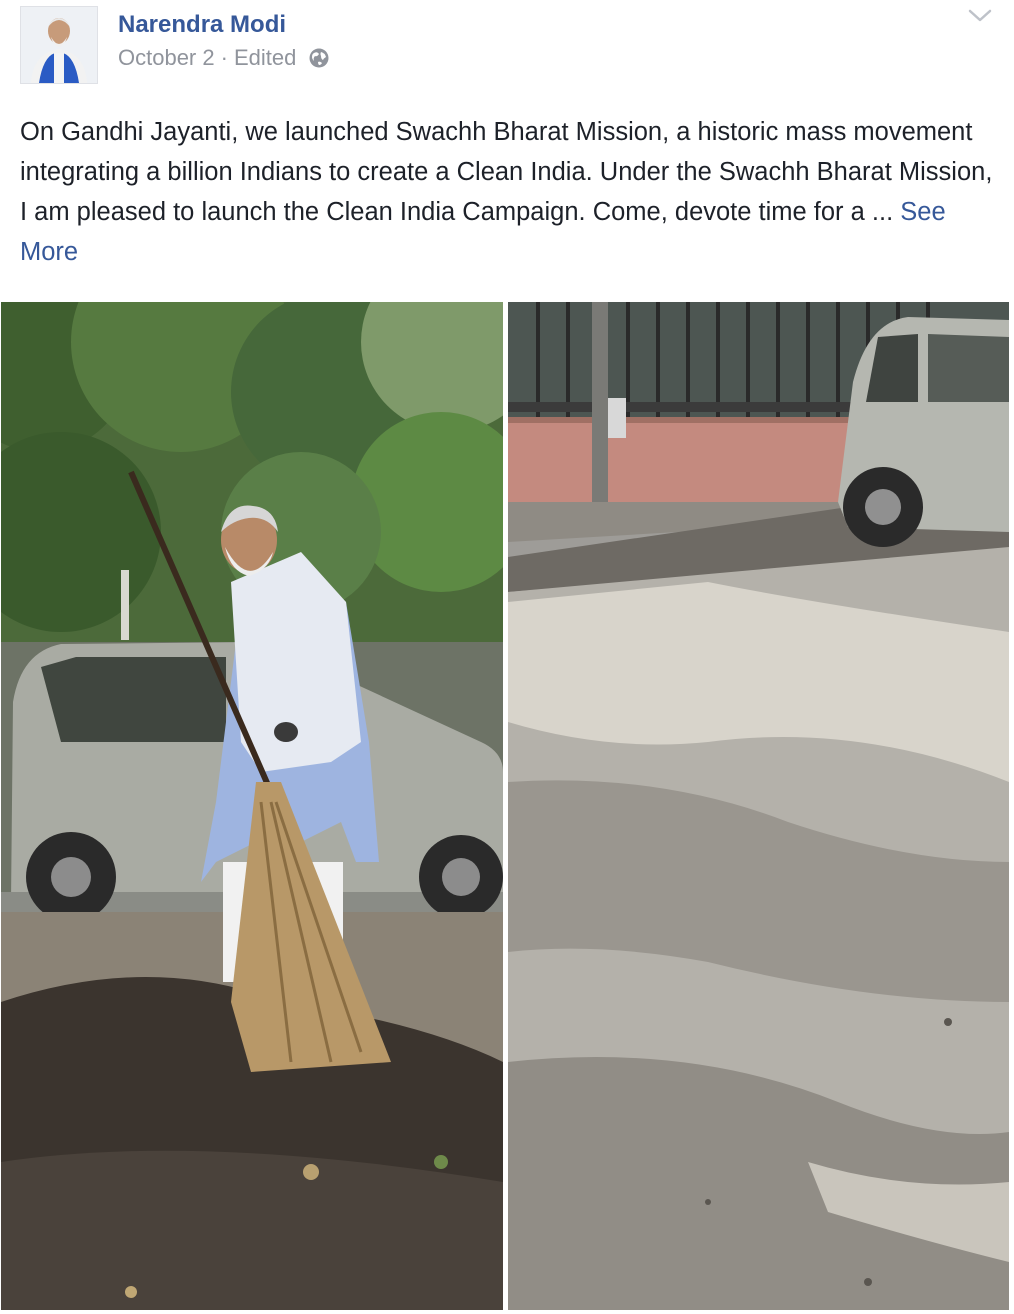  Describe the element at coordinates (507, 50) in the screenshot. I see `post-header: Narendra Modi October 2 · Edited` at that location.